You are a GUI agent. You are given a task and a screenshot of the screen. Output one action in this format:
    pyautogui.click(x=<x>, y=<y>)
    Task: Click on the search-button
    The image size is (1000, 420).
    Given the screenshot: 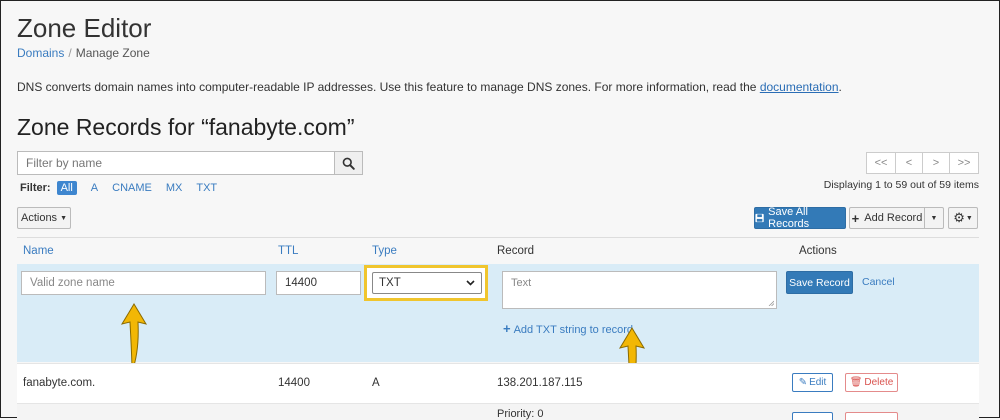 What is the action you would take?
    pyautogui.click(x=348, y=163)
    